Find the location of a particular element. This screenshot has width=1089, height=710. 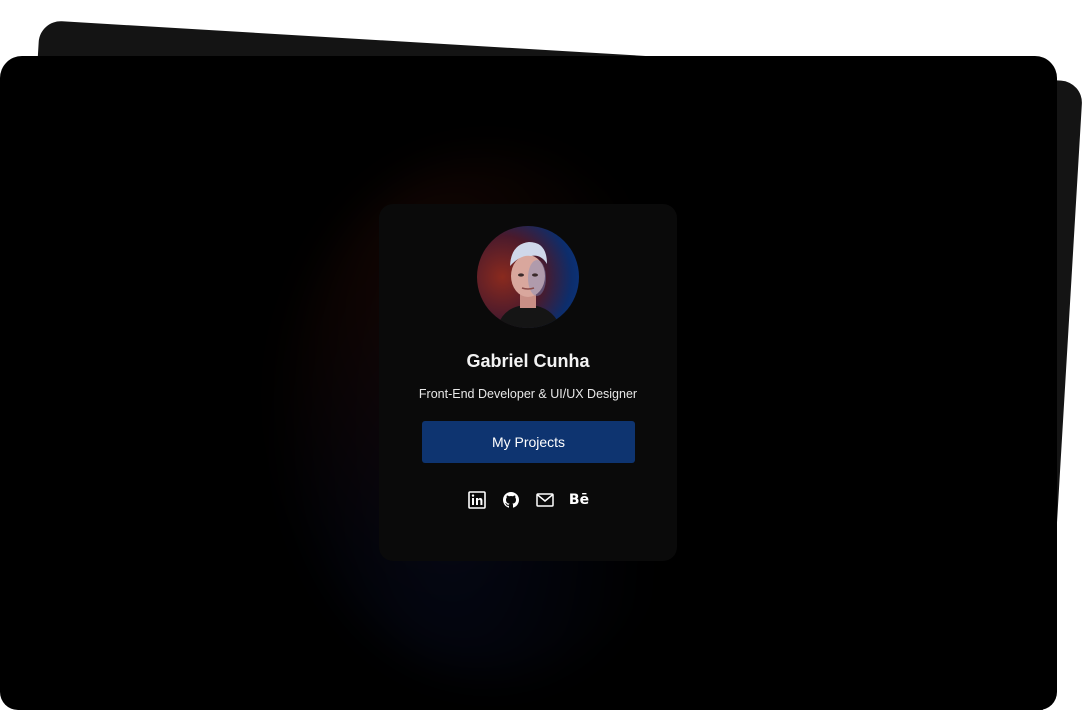

github-icon is located at coordinates (511, 500).